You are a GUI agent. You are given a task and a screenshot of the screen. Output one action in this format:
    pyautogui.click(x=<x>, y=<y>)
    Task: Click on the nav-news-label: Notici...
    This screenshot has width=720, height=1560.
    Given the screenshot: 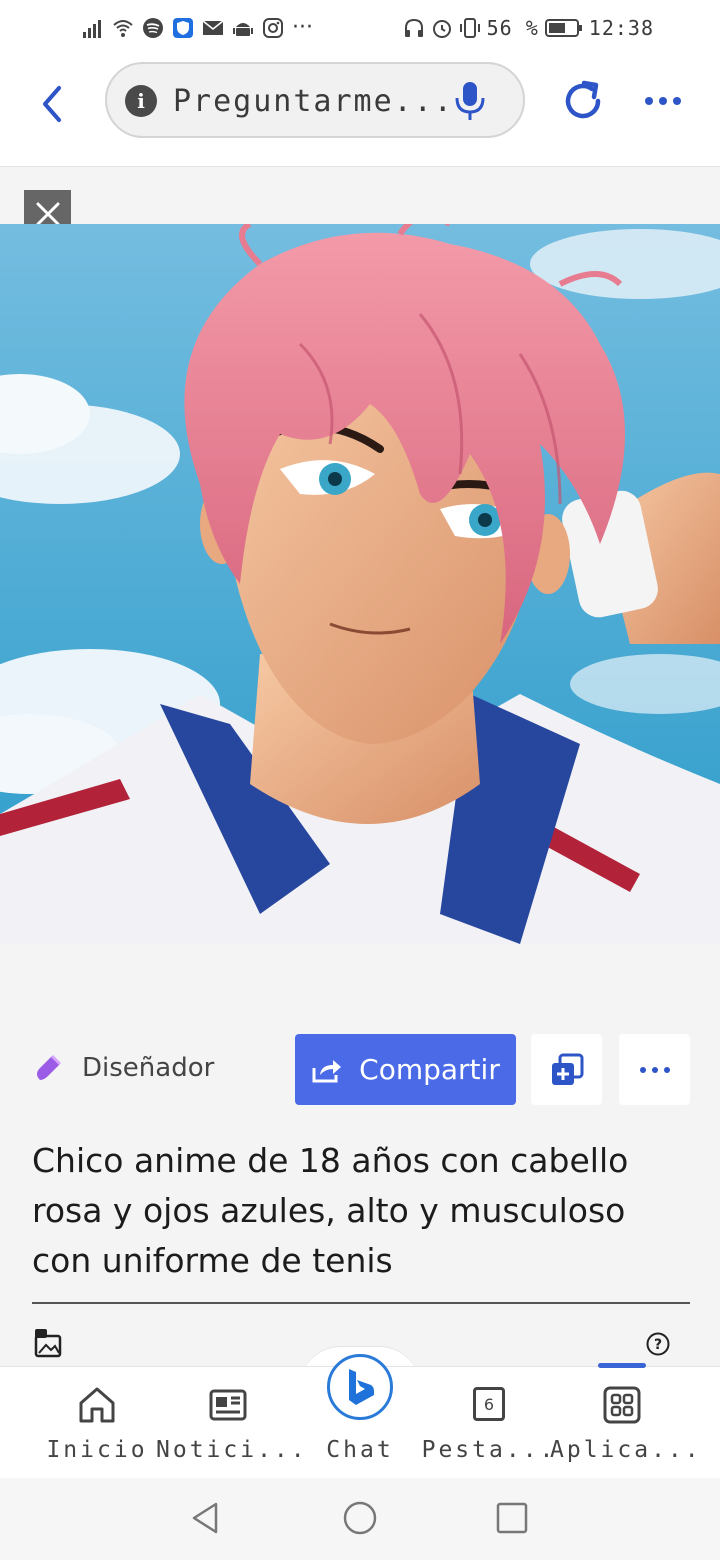 What is the action you would take?
    pyautogui.click(x=232, y=1450)
    